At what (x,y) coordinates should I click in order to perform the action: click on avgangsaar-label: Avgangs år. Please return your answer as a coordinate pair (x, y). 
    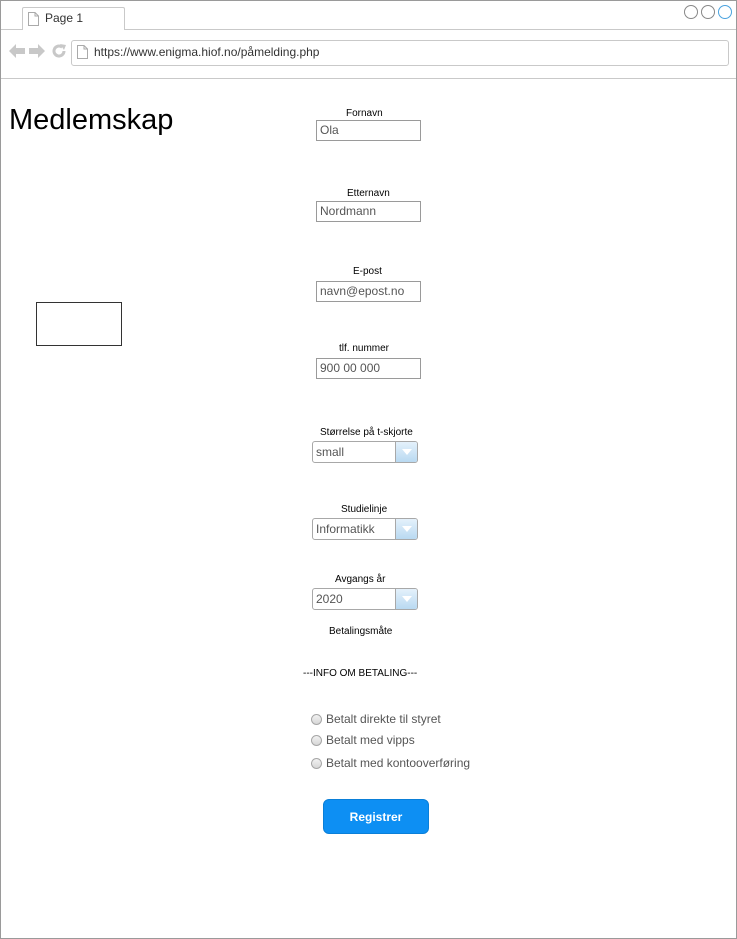
    Looking at the image, I should click on (360, 579).